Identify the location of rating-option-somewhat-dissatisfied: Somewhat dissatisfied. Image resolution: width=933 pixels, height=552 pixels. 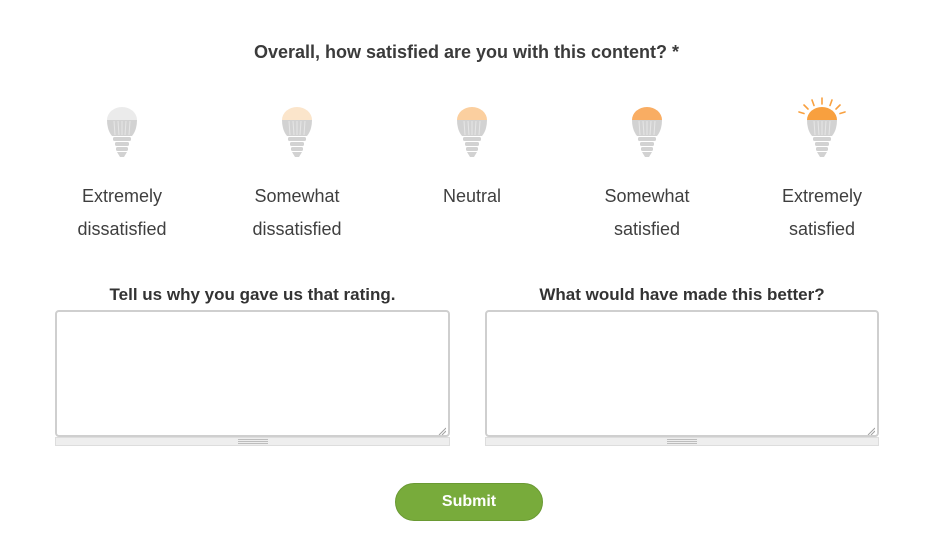
(297, 171).